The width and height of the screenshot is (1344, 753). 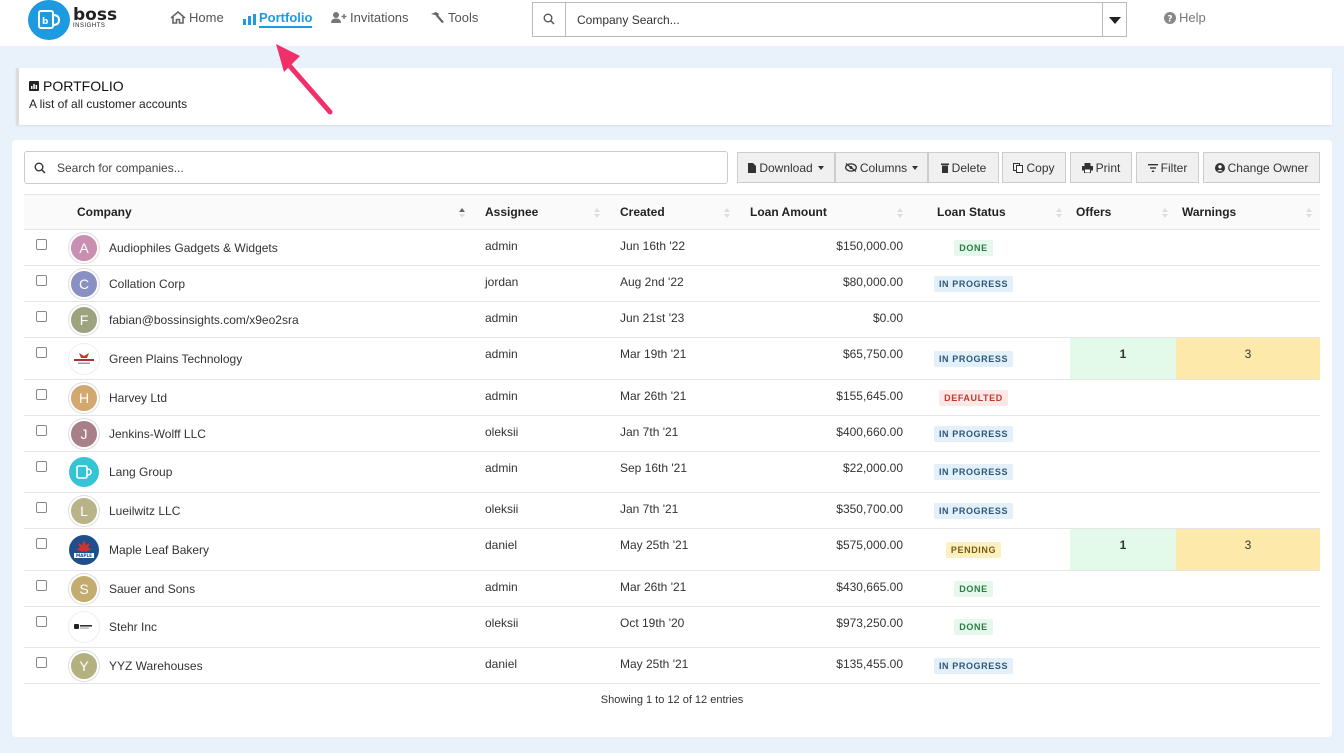 What do you see at coordinates (144, 511) in the screenshot?
I see `company-name: Lueilwitz LLC` at bounding box center [144, 511].